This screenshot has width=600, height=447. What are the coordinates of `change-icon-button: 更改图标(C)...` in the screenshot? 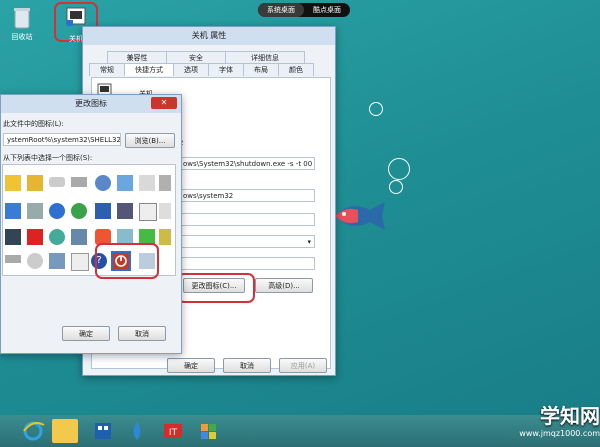 It's located at (214, 285).